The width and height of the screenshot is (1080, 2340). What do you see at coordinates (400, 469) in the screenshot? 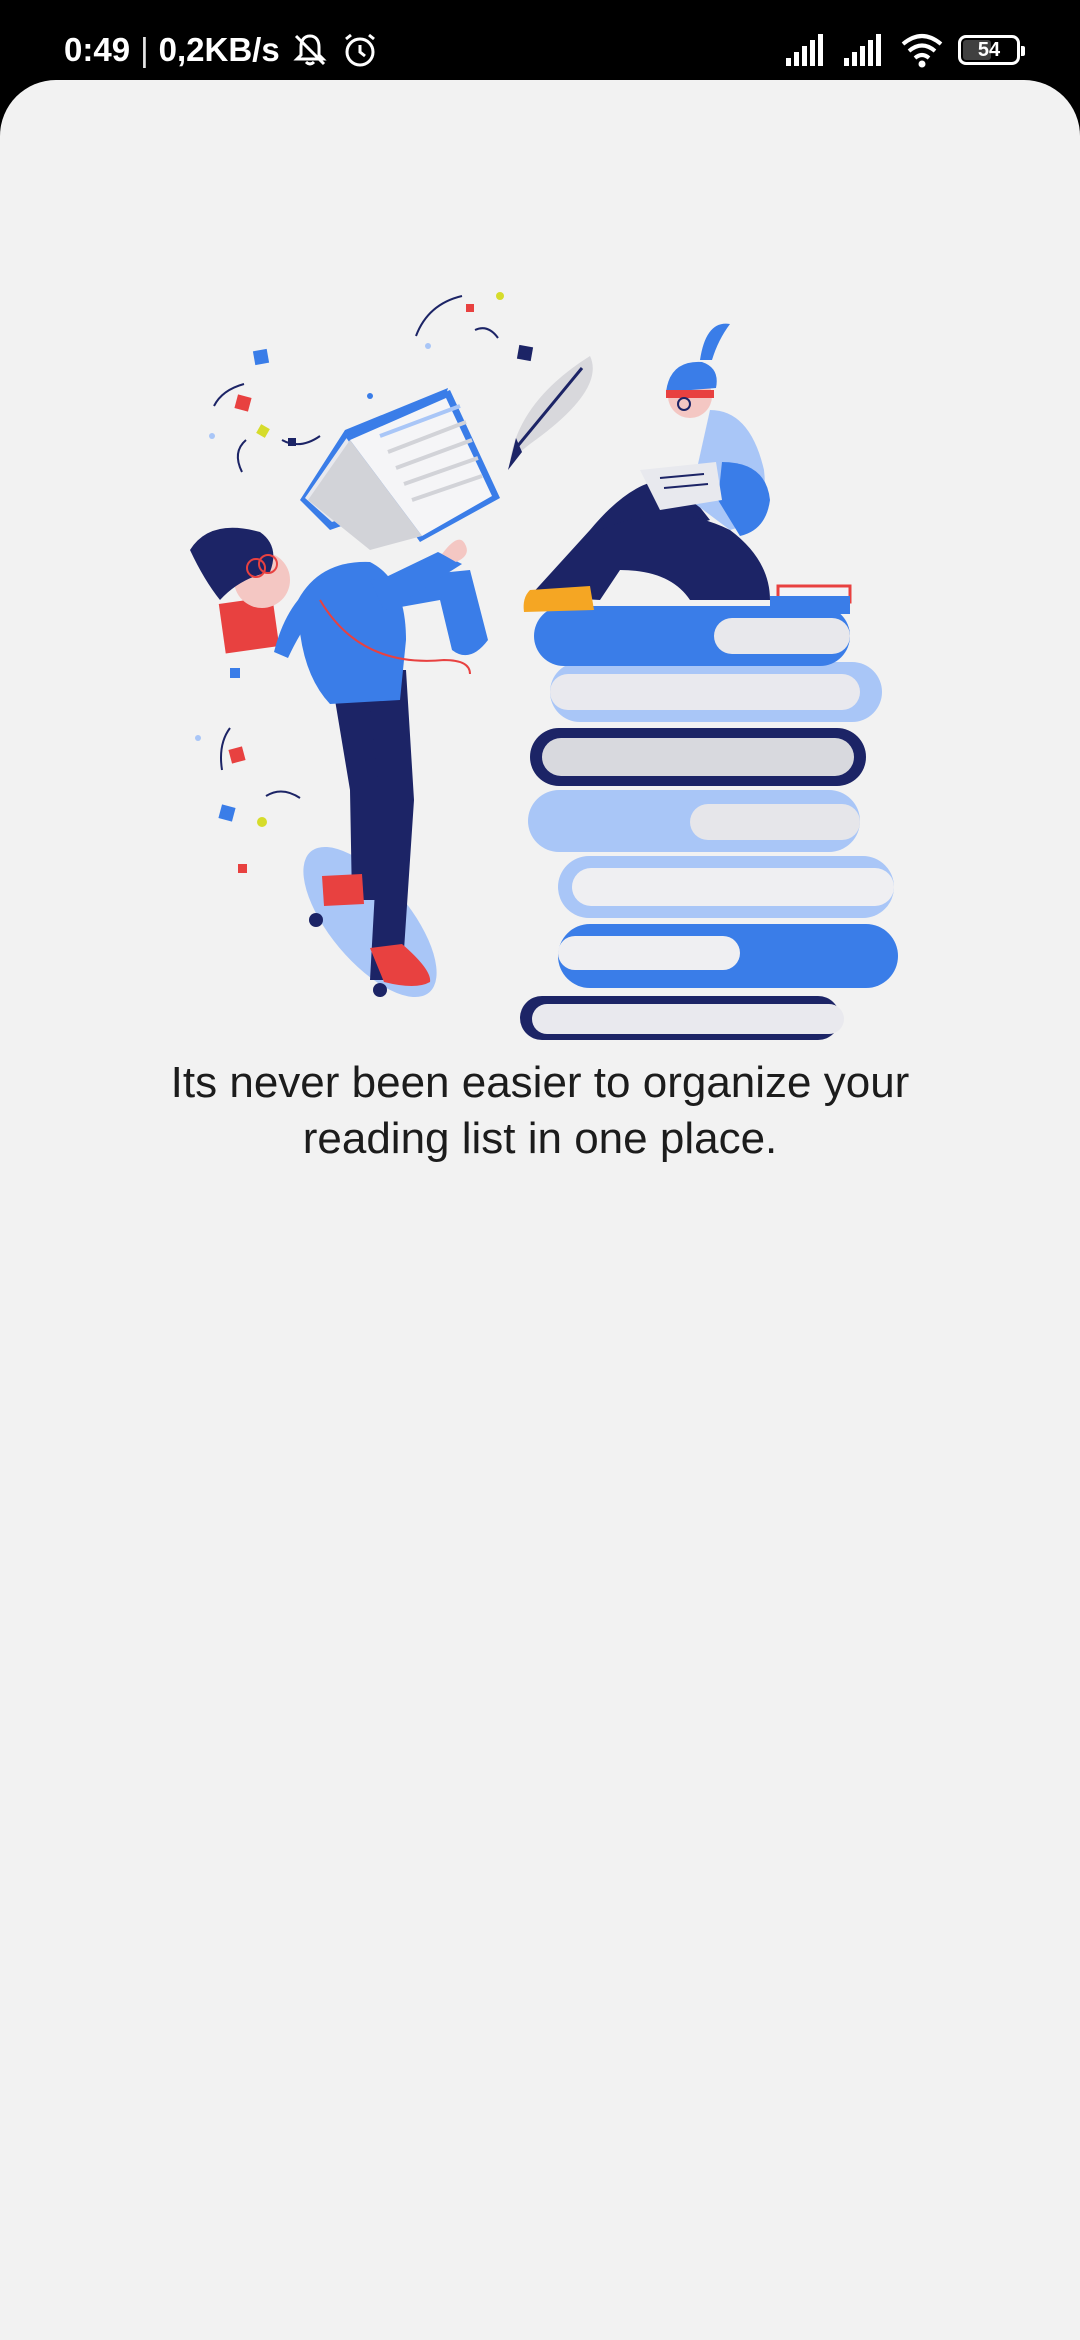
I see `flying-book` at bounding box center [400, 469].